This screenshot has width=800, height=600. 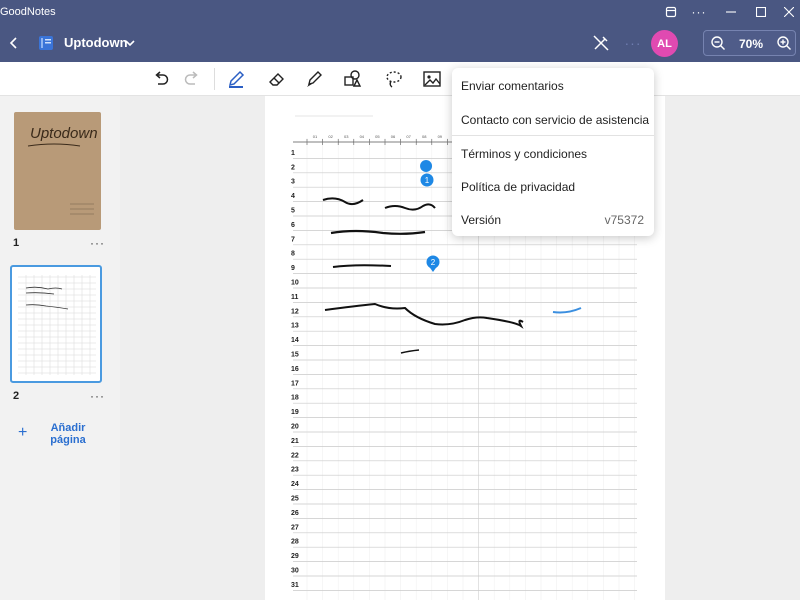 What do you see at coordinates (553, 218) in the screenshot?
I see `menu-item-version: Versión v75372` at bounding box center [553, 218].